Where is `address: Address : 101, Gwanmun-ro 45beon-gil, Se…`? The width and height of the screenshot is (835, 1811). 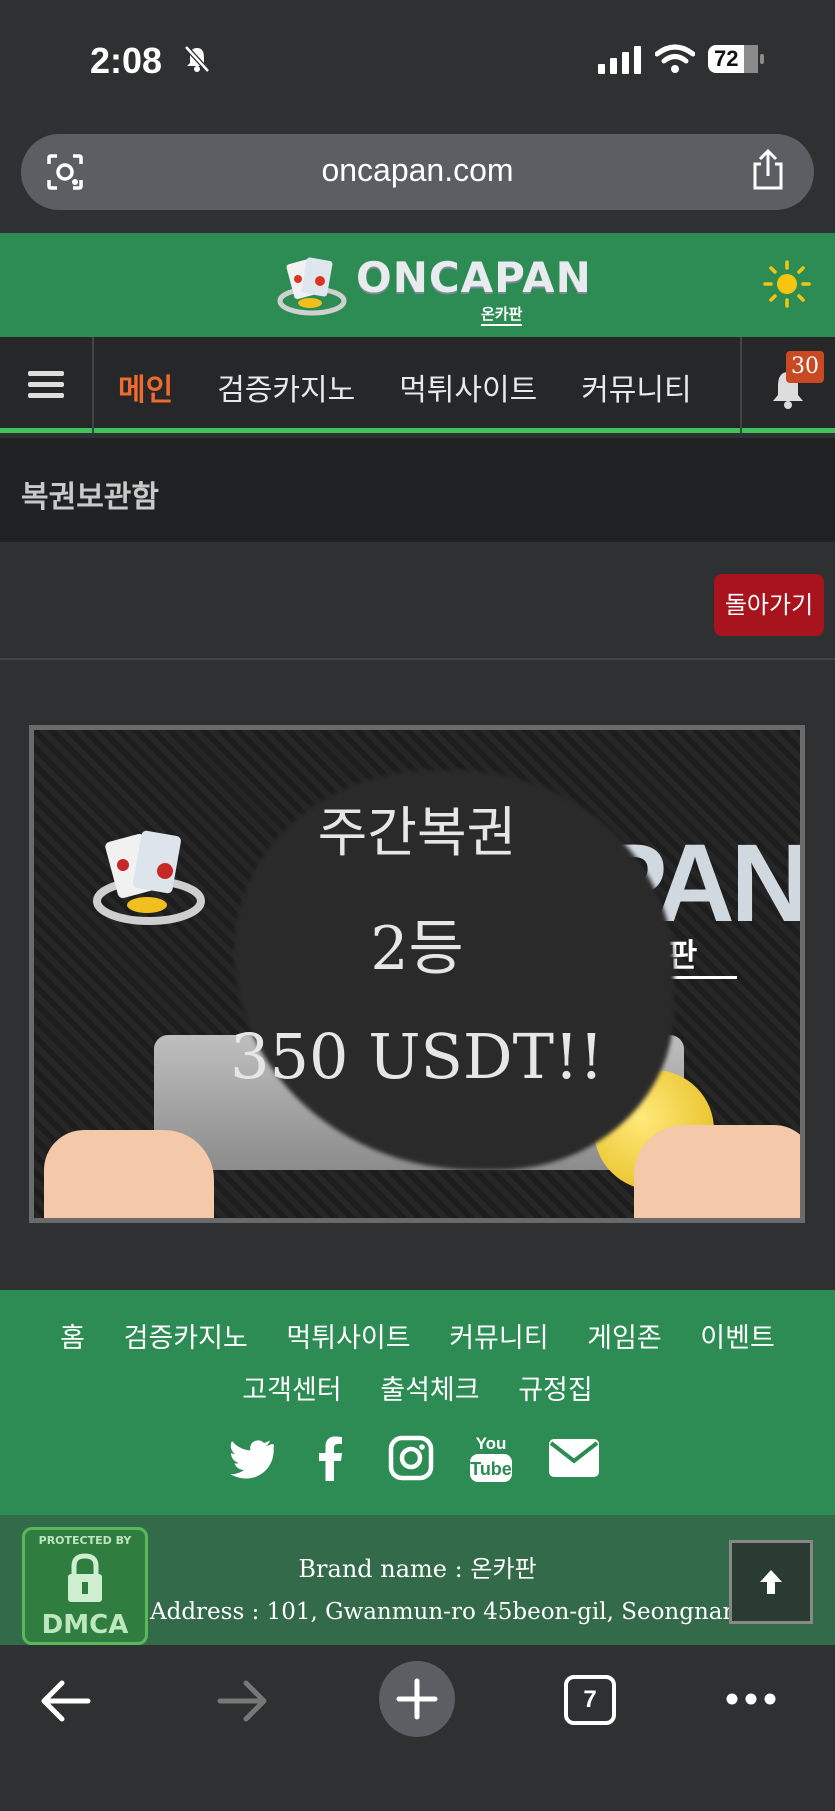 address: Address : 101, Gwanmun-ro 45beon-gil, Se… is located at coordinates (451, 1612).